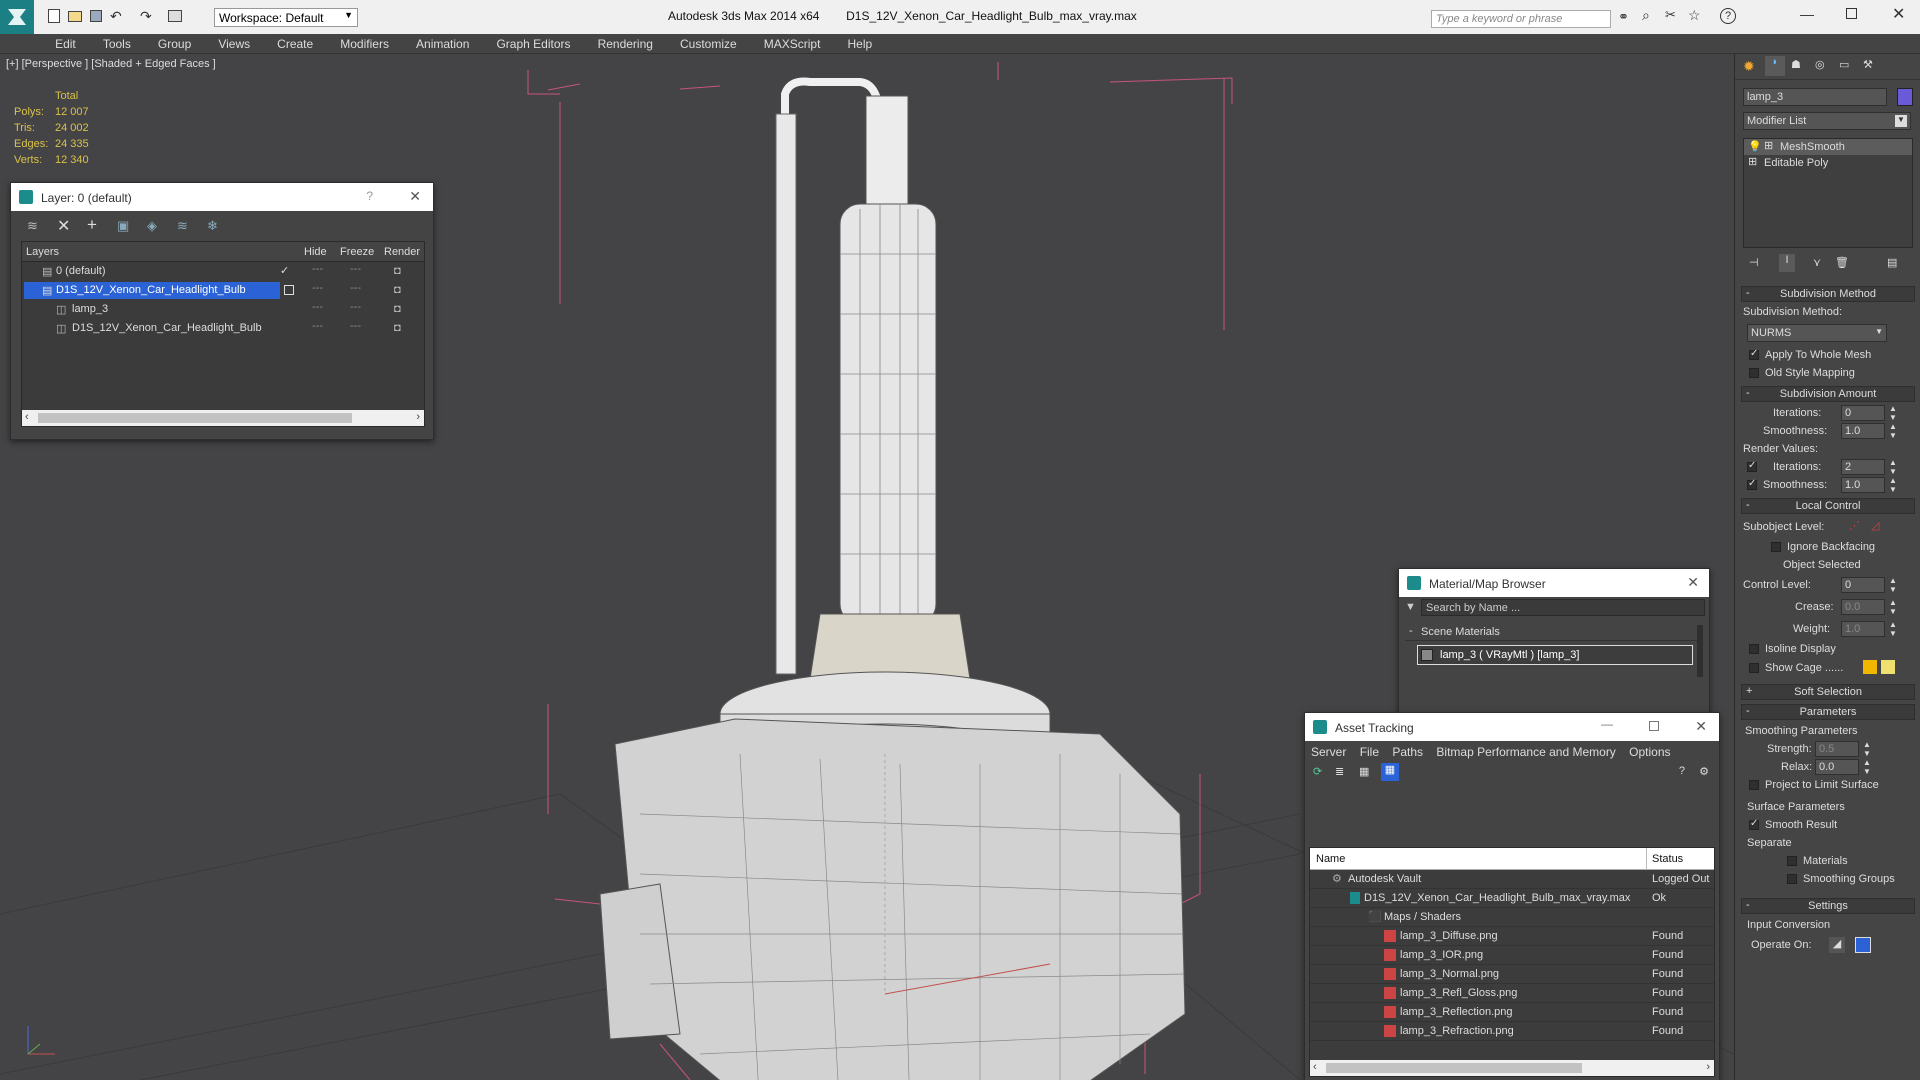 The image size is (1920, 1080). I want to click on smoothing-groups-checkbox, so click(1792, 879).